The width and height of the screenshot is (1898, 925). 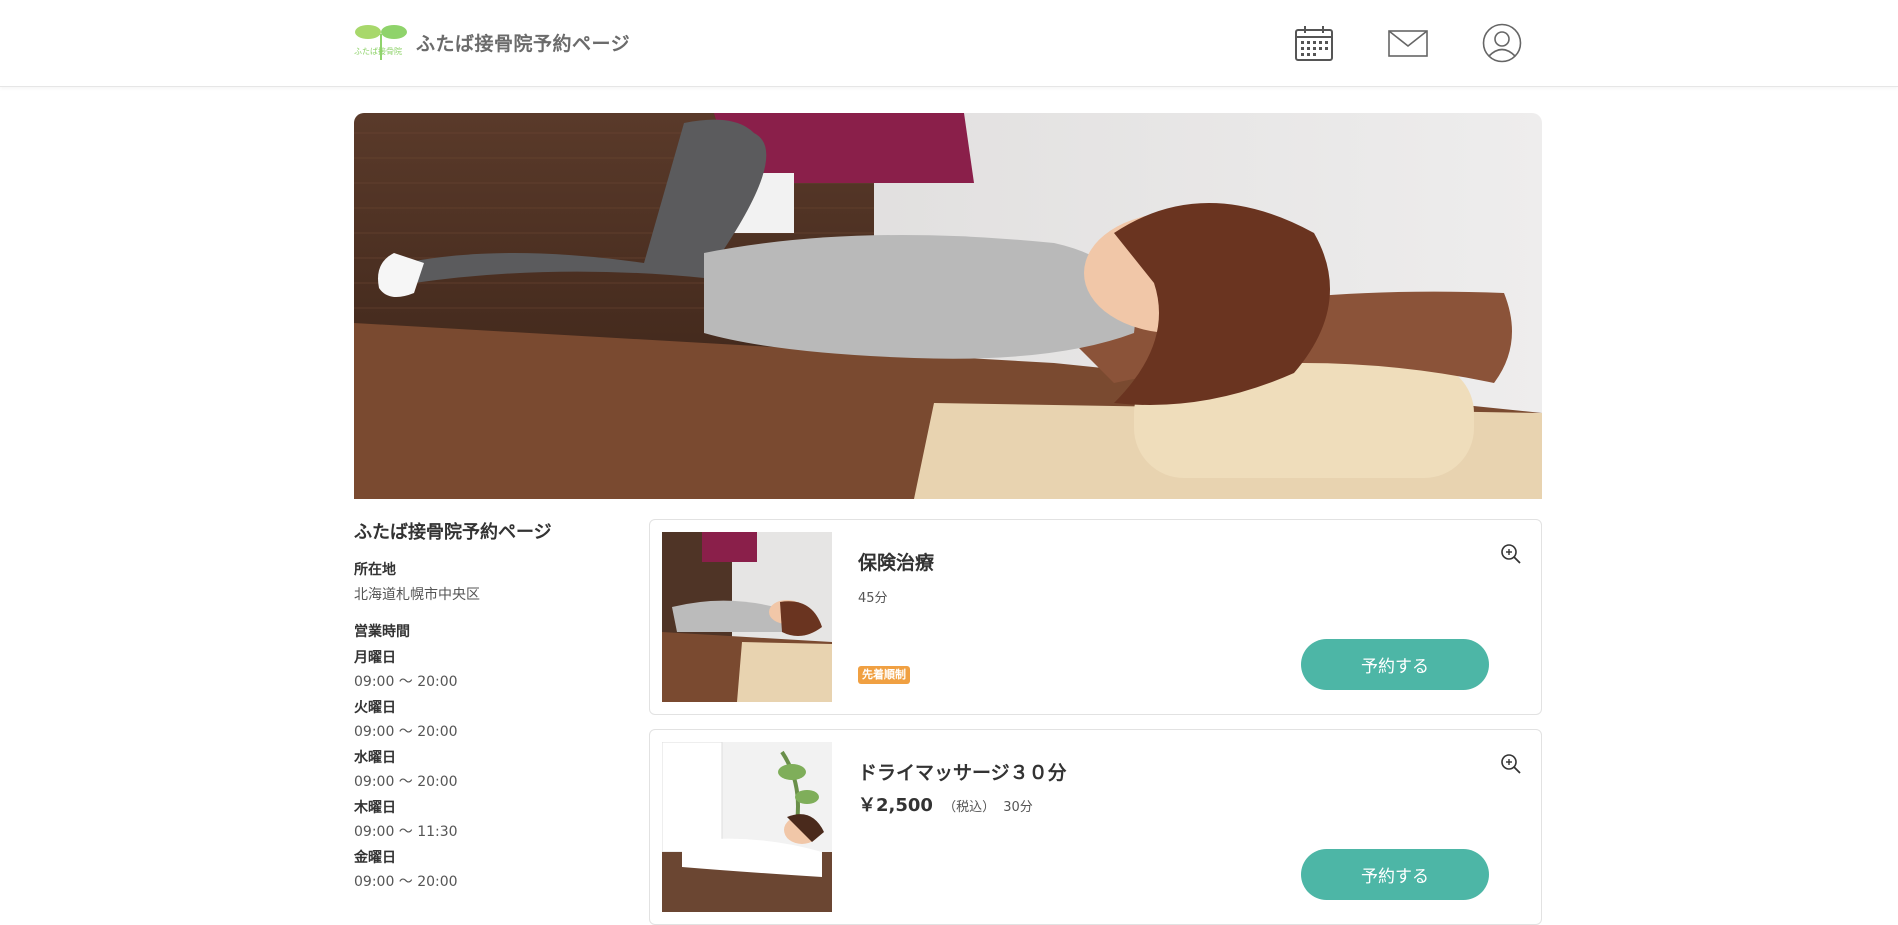 I want to click on day-label: 水曜日, so click(x=375, y=758).